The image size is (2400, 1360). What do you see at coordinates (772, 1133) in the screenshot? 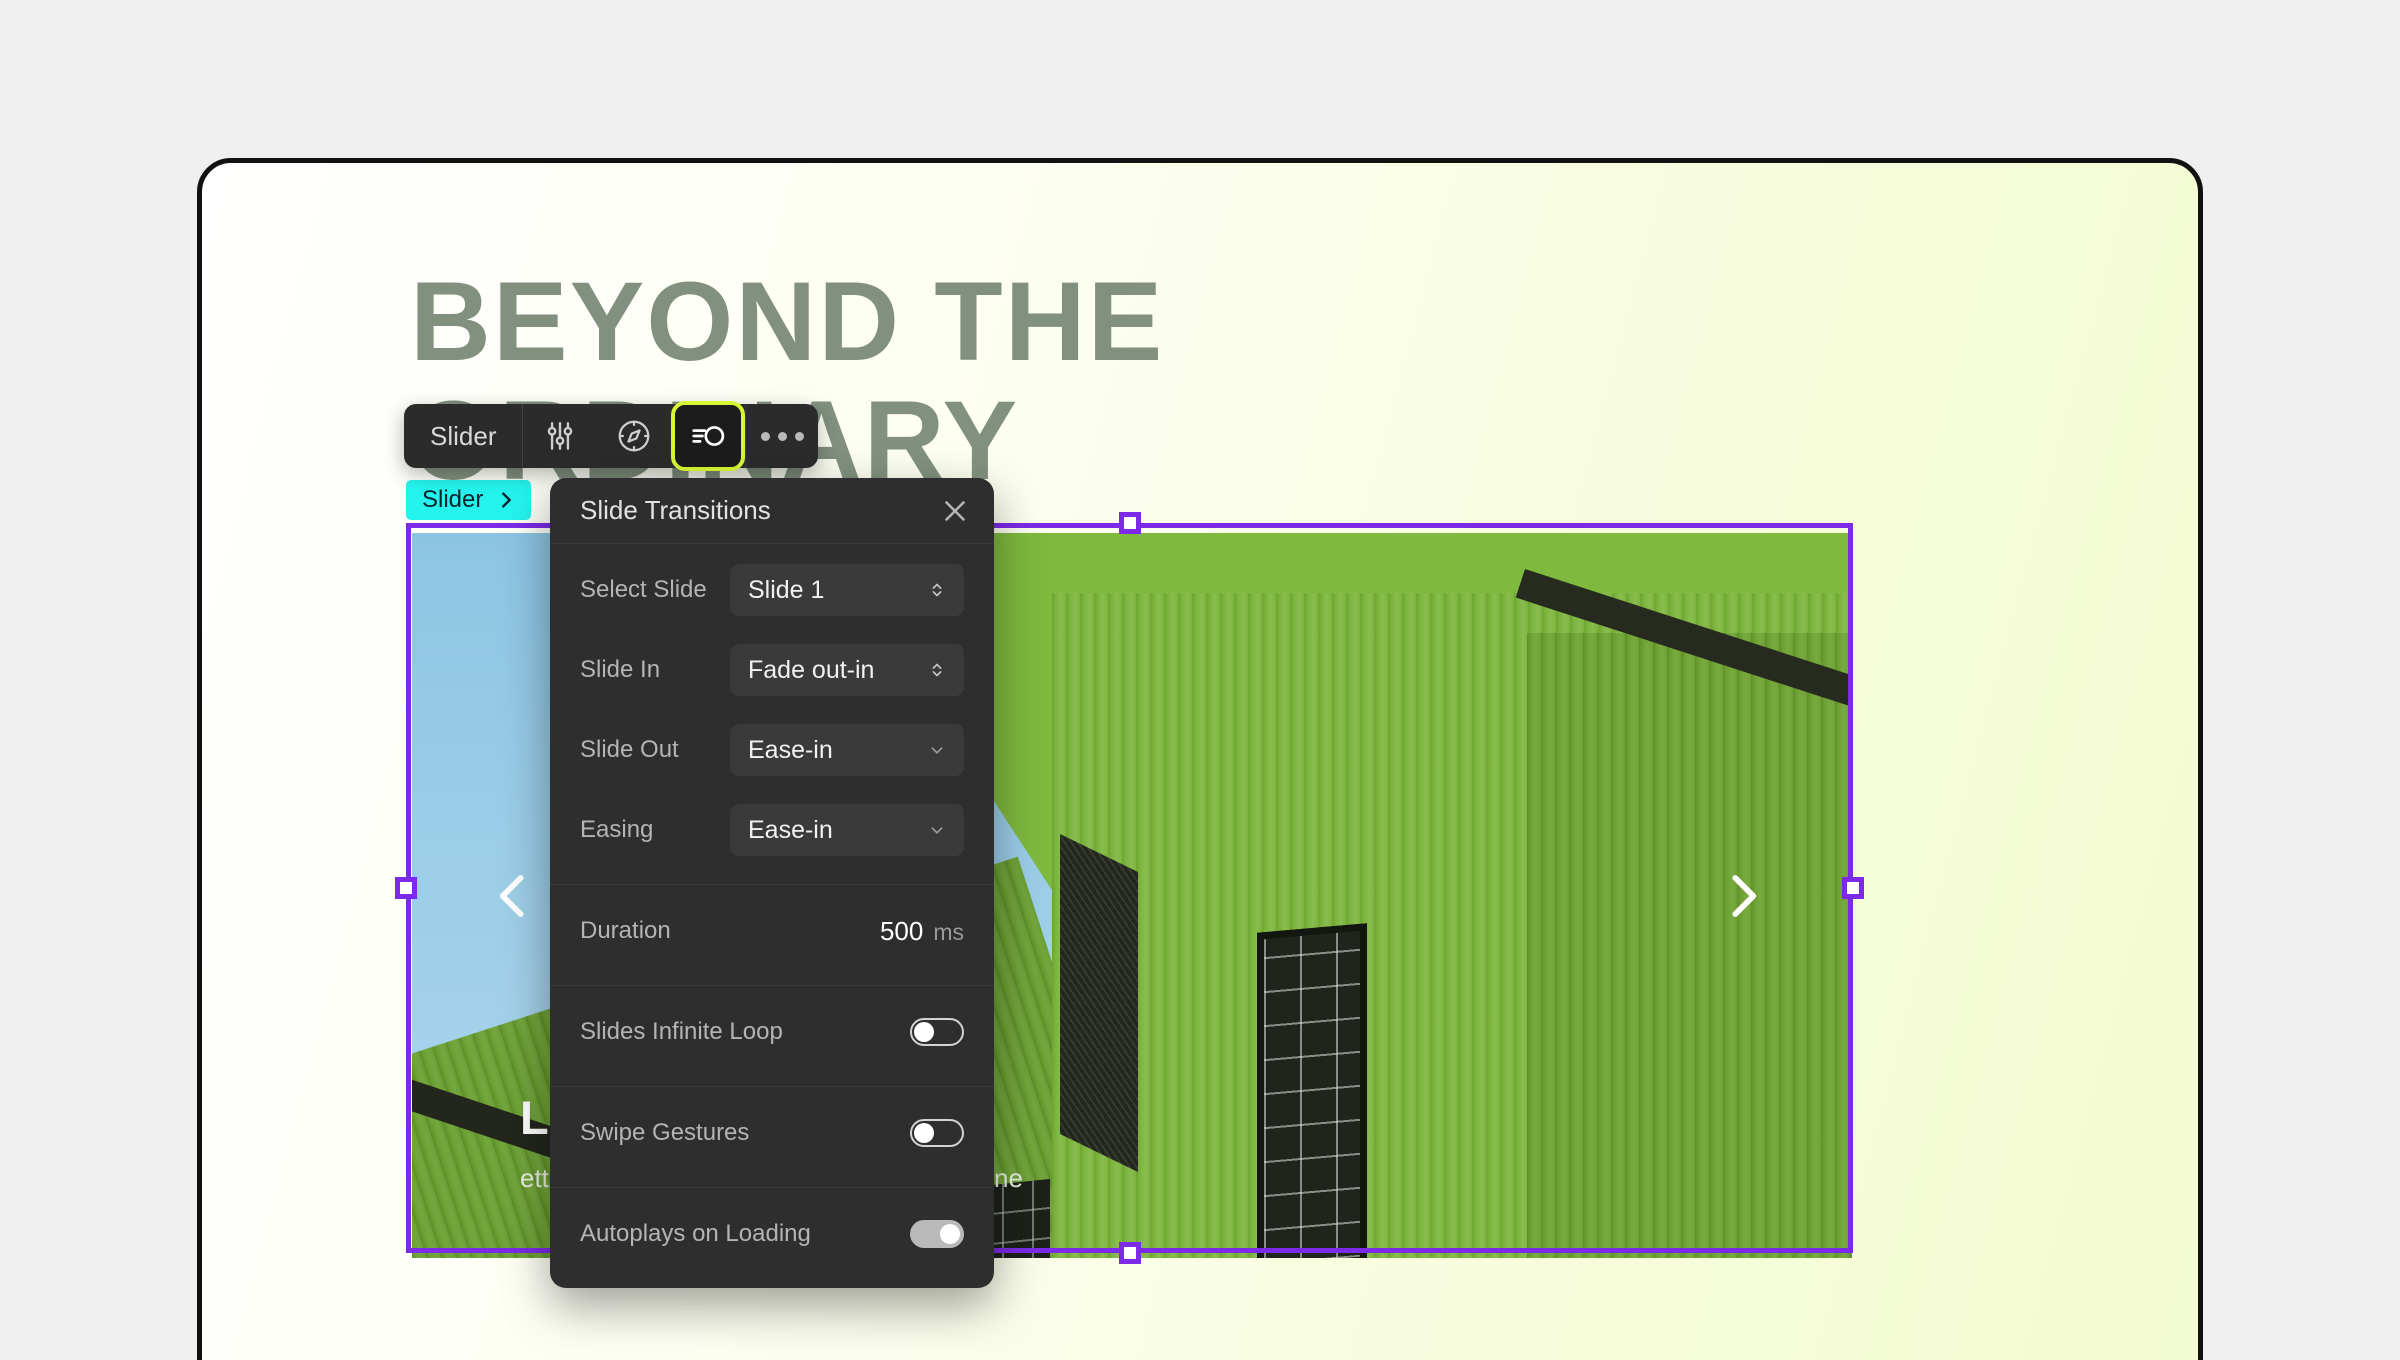
I see `row-swipe-gestures: Swipe Gestures` at bounding box center [772, 1133].